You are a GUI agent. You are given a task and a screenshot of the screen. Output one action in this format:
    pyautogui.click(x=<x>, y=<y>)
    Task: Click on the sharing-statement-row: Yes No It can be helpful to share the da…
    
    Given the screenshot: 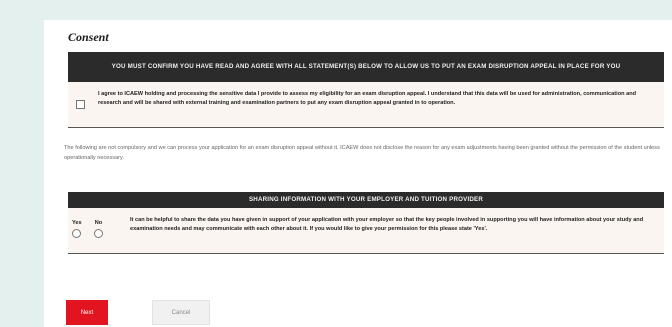 What is the action you would take?
    pyautogui.click(x=366, y=231)
    